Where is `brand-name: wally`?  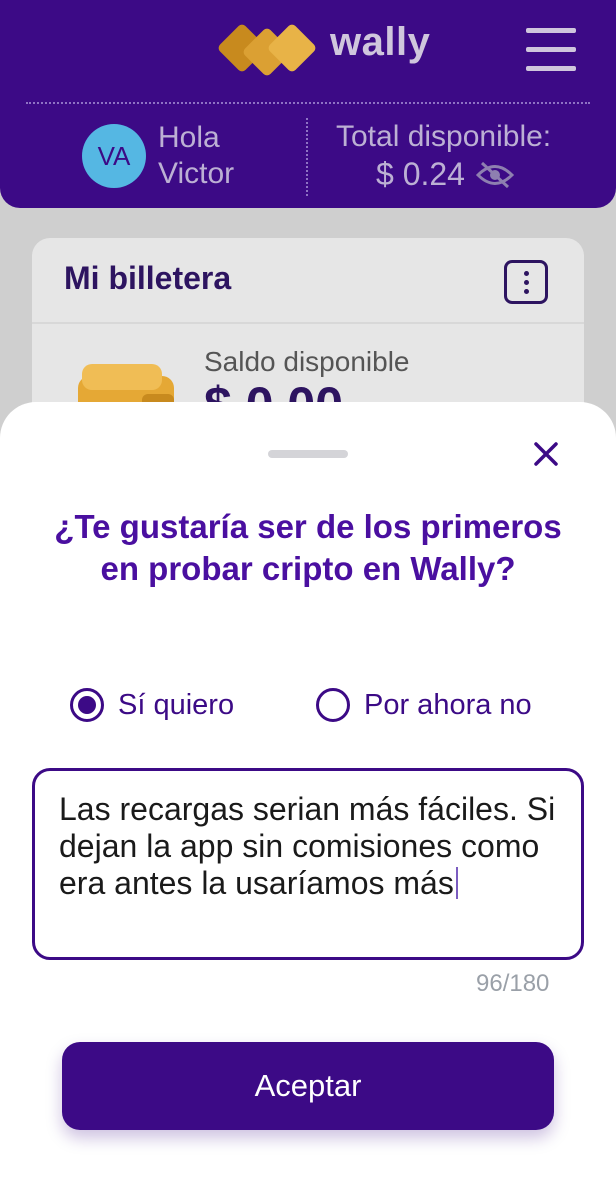
brand-name: wally is located at coordinates (380, 42).